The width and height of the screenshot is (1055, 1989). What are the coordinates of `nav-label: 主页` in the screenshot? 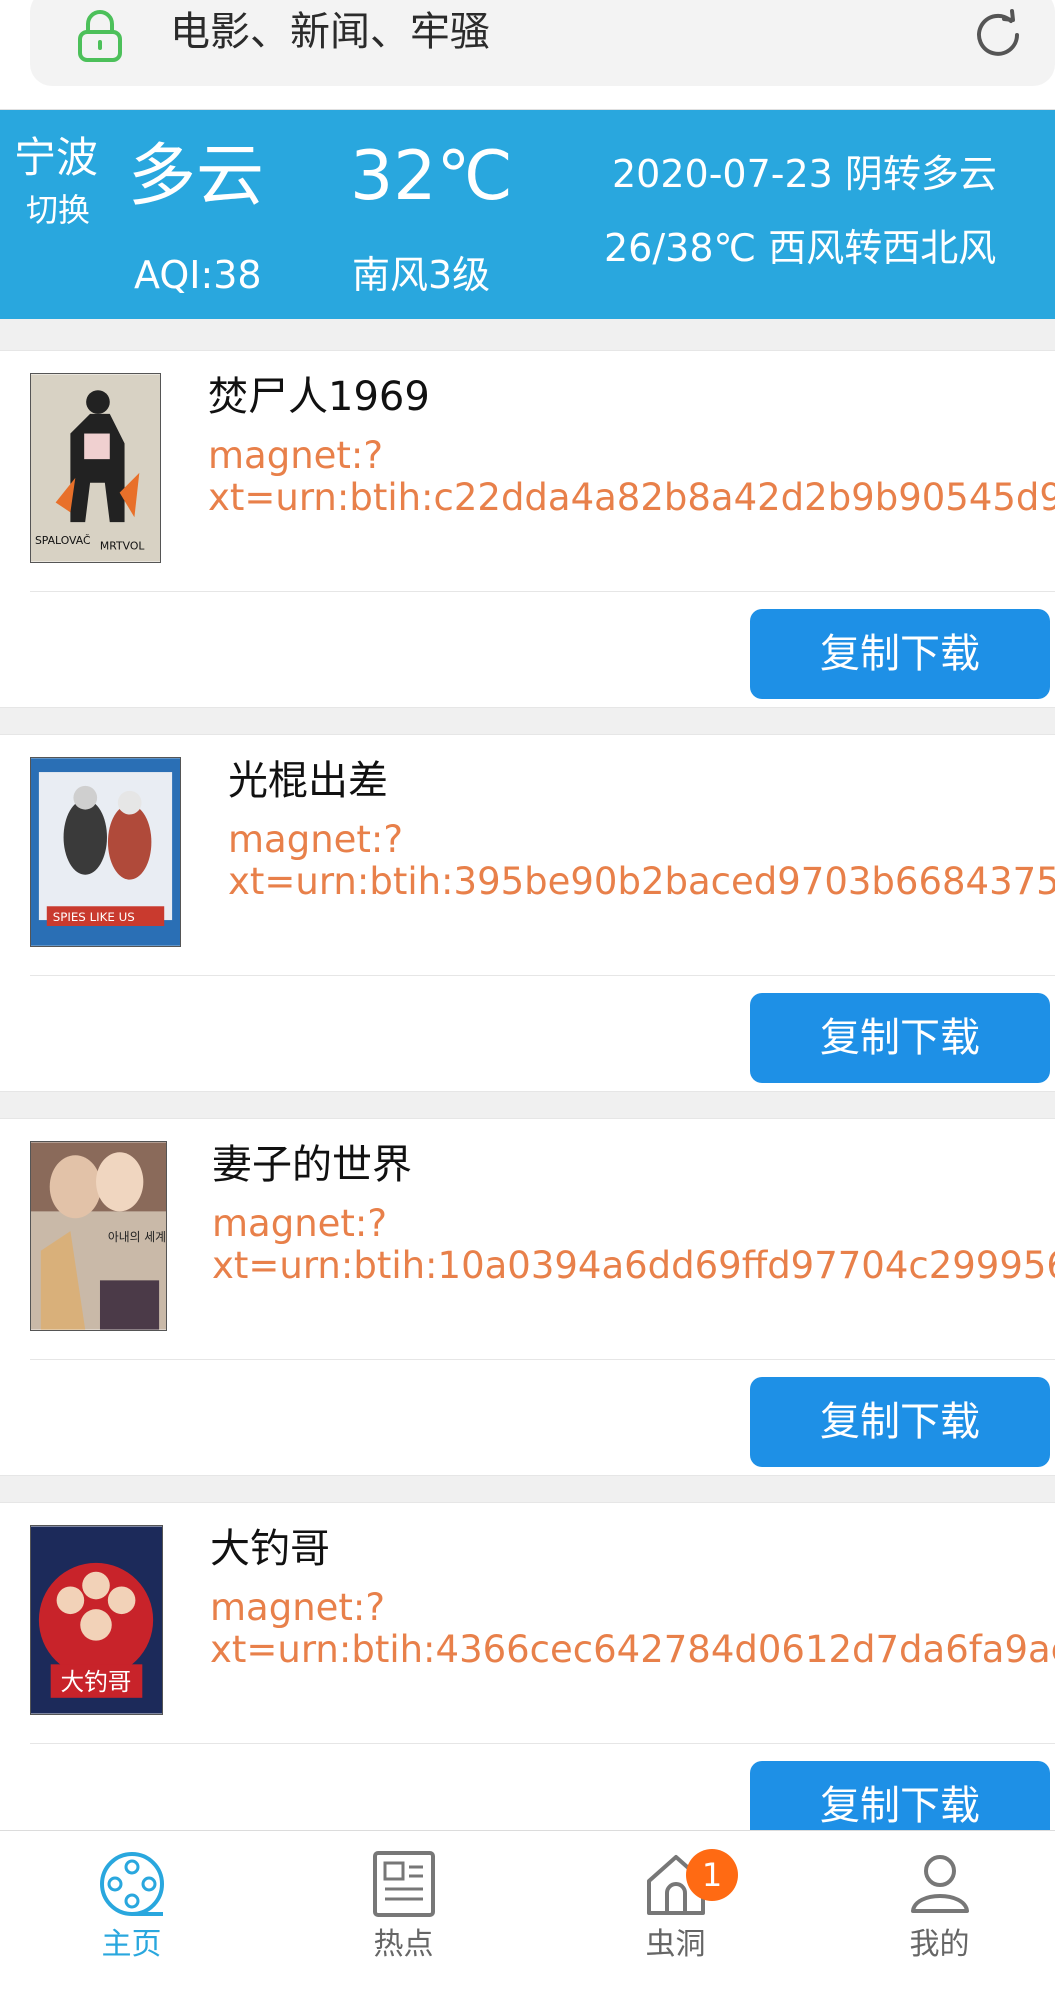 It's located at (131, 1944).